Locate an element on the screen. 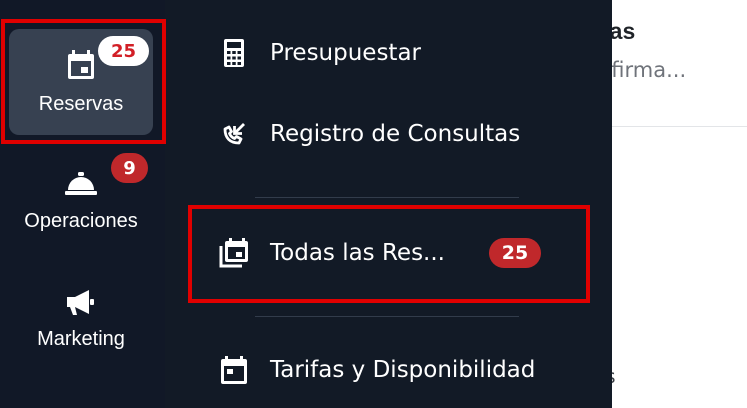  page-title-fragment: tas is located at coordinates (624, 31).